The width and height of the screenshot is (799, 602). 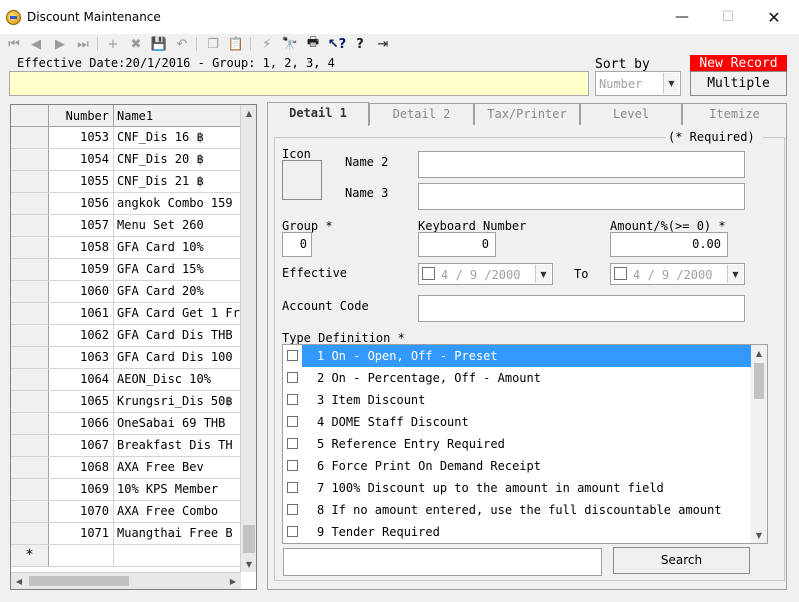 What do you see at coordinates (177, 379) in the screenshot?
I see `name-cell: AEON_Disc 10%` at bounding box center [177, 379].